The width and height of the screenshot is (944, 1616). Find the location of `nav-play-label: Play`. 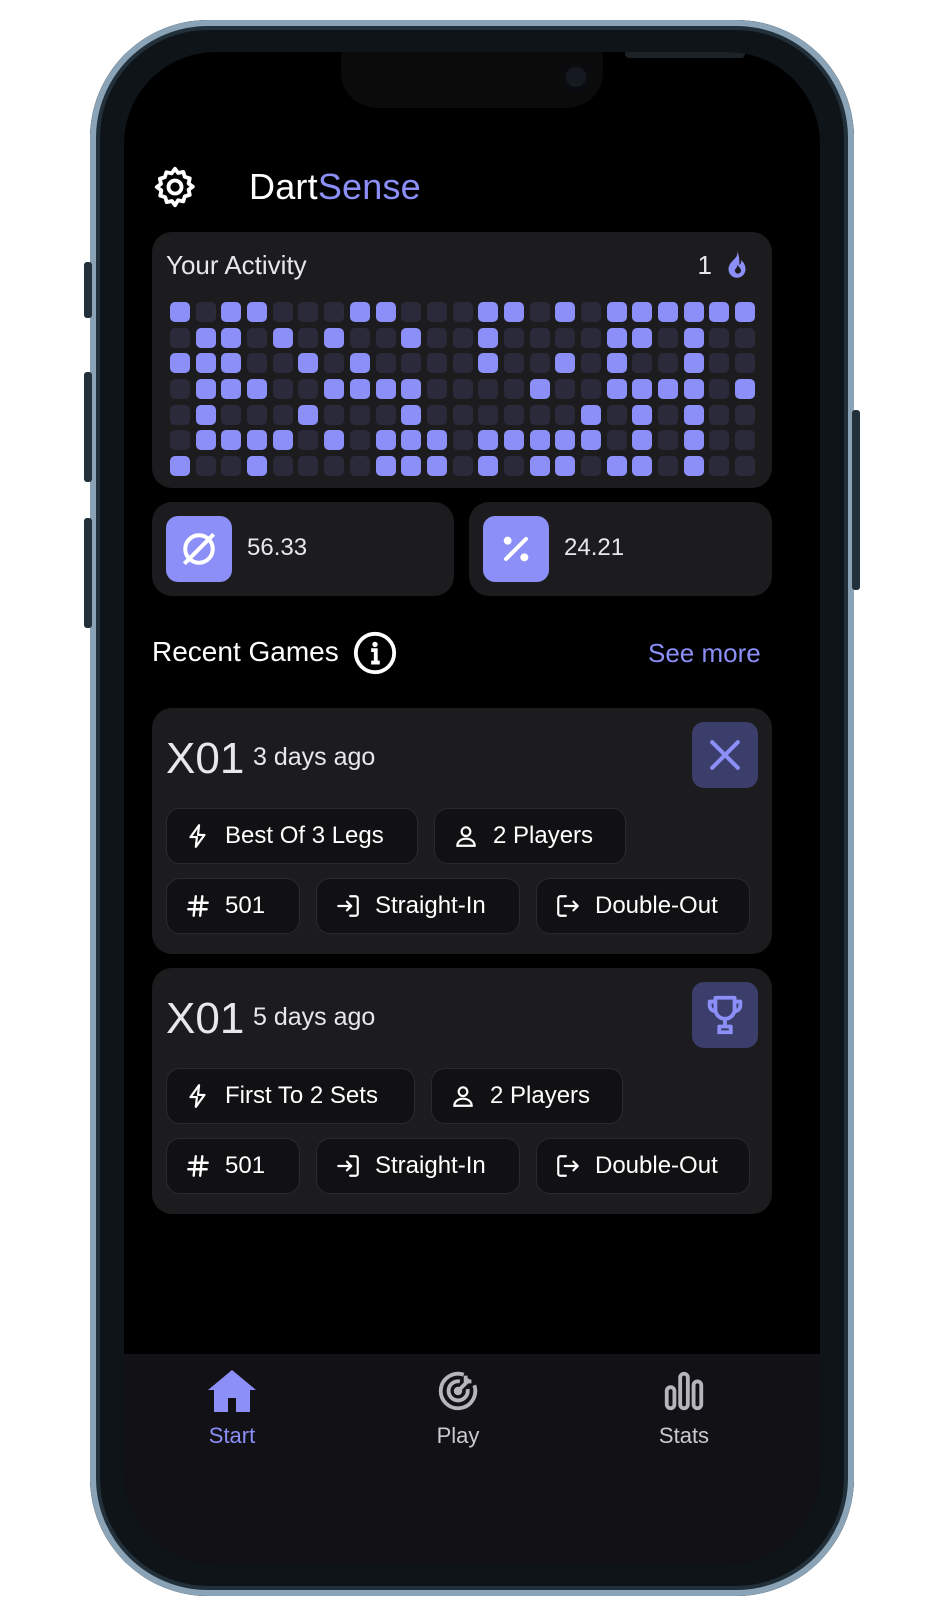

nav-play-label: Play is located at coordinates (458, 1435).